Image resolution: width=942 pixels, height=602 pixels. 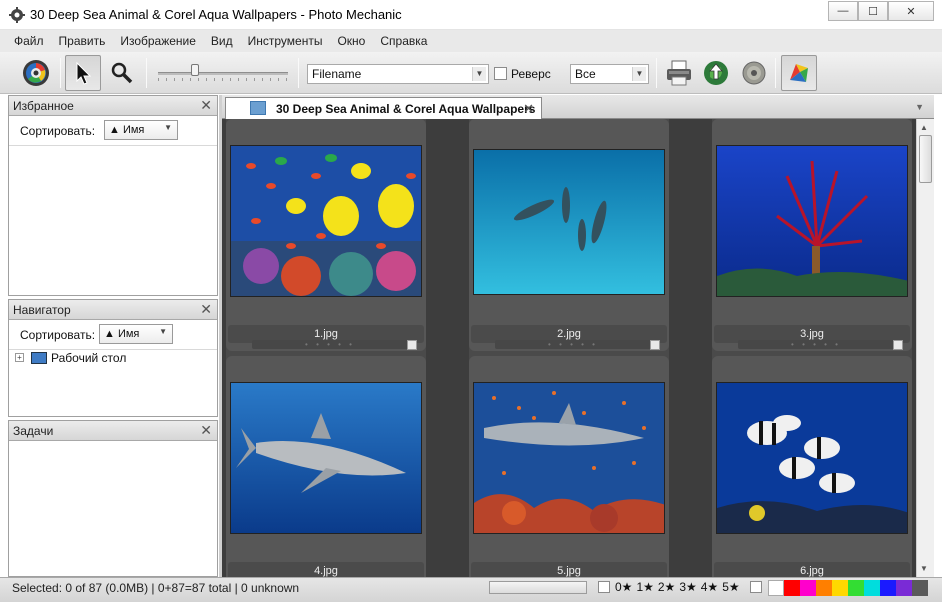 I want to click on color-filter-checkbox, so click(x=755, y=587).